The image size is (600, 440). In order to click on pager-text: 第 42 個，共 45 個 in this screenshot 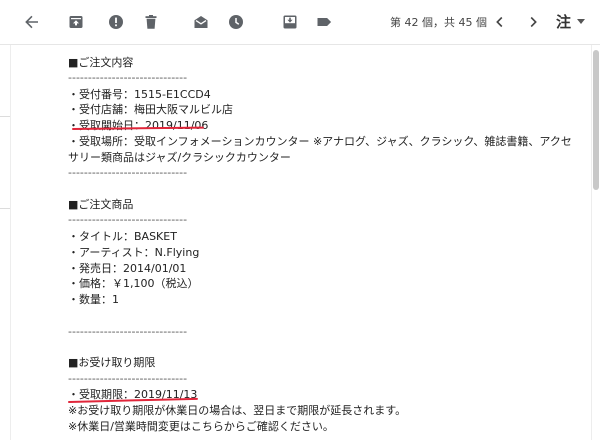, I will do `click(438, 22)`.